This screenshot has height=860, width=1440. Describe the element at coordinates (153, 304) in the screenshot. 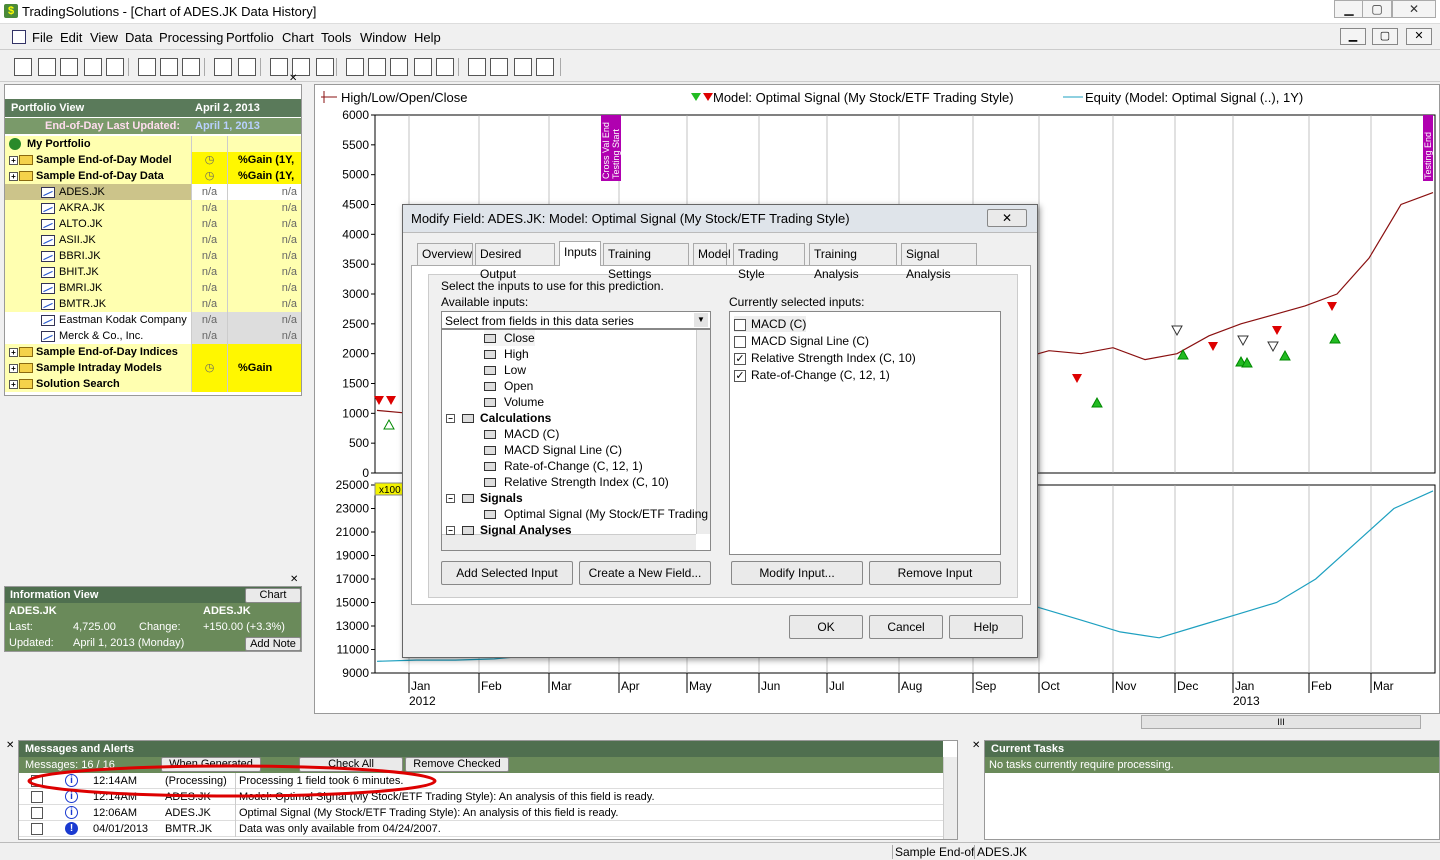

I see `portfolio-row: BMTR.JK n/a n/a` at that location.